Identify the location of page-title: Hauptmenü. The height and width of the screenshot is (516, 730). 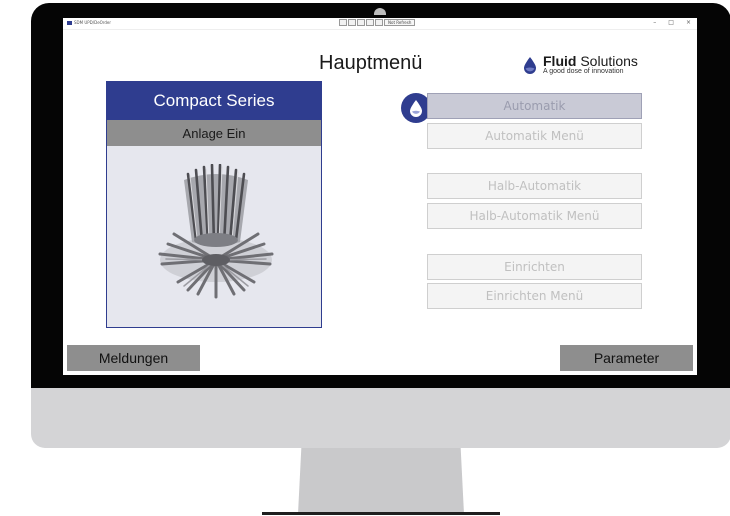
(371, 63).